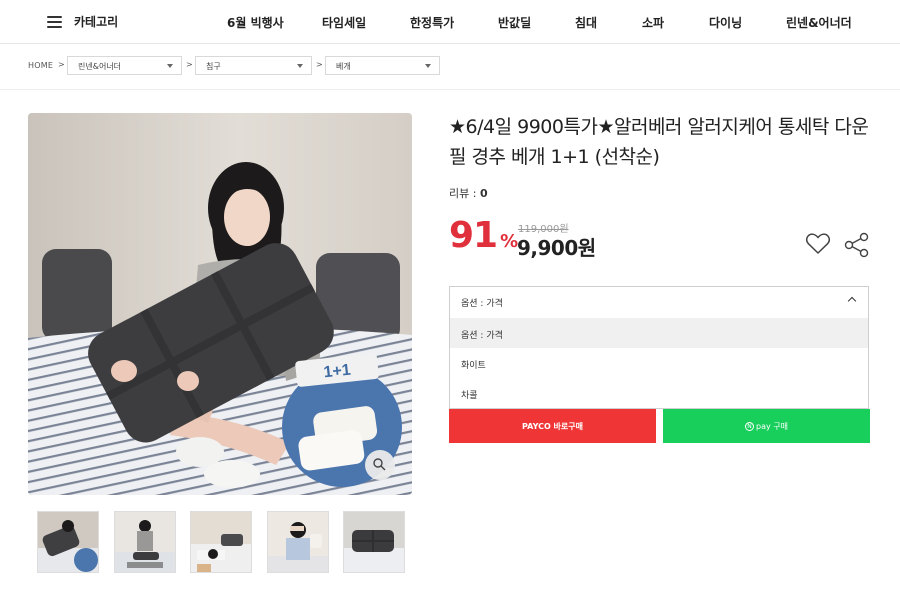 The height and width of the screenshot is (597, 900). Describe the element at coordinates (463, 193) in the screenshot. I see `review-label: 리뷰 :` at that location.